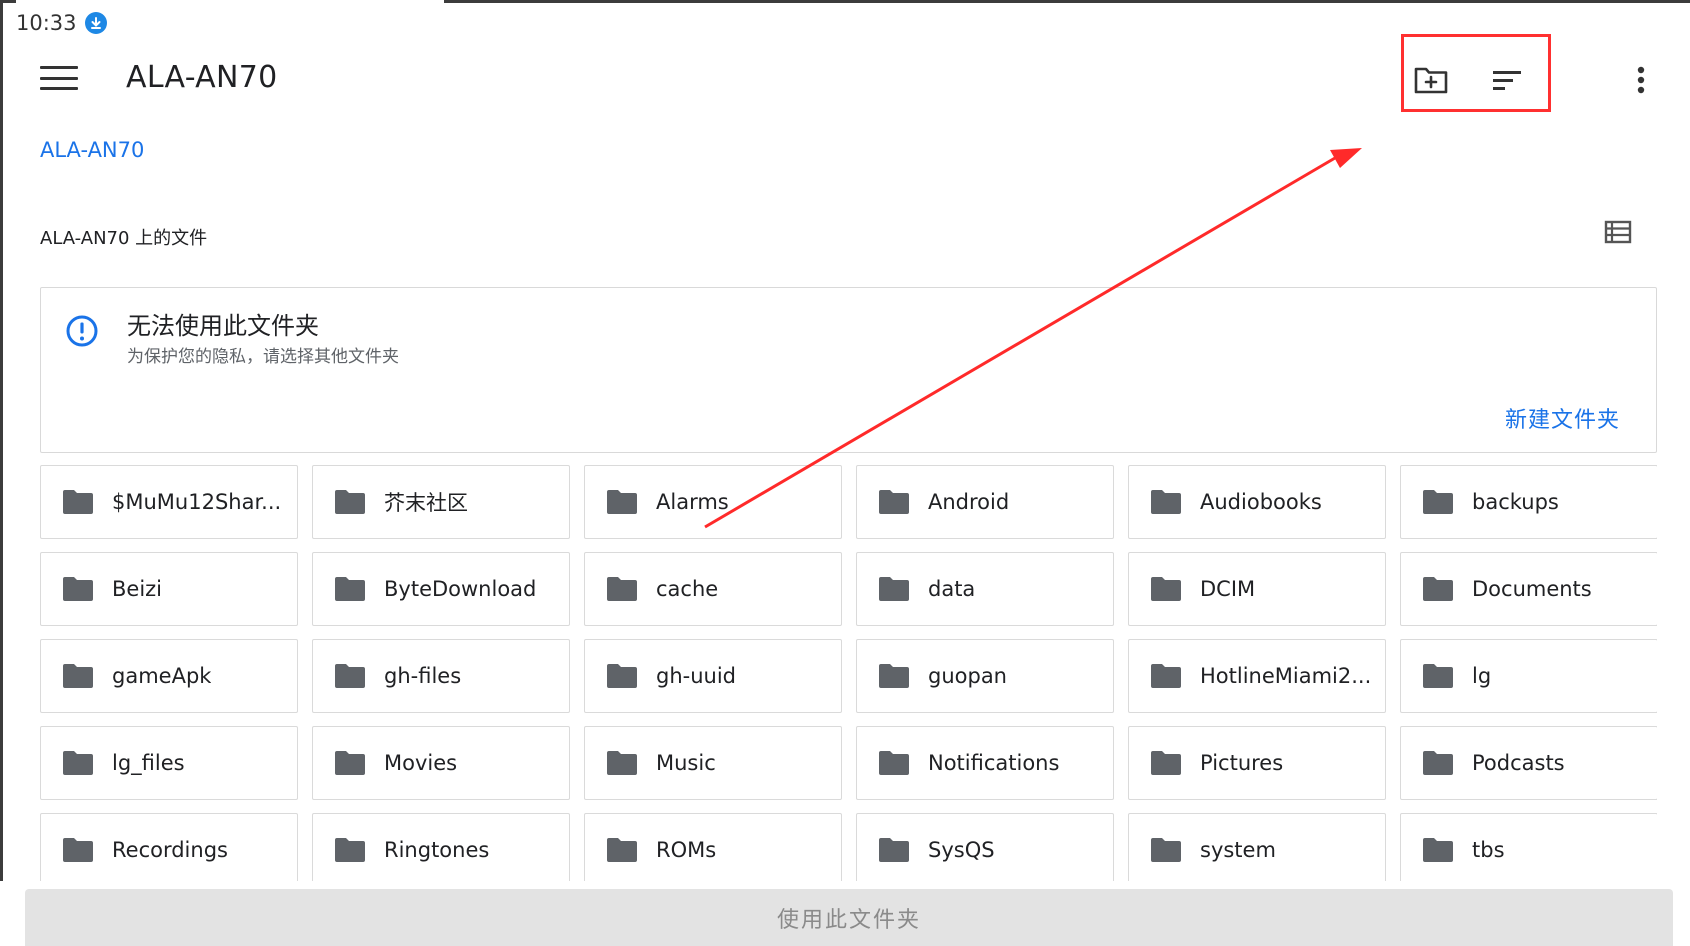 Image resolution: width=1690 pixels, height=946 pixels. I want to click on notice-title: 无法使用此文件夹, so click(223, 326).